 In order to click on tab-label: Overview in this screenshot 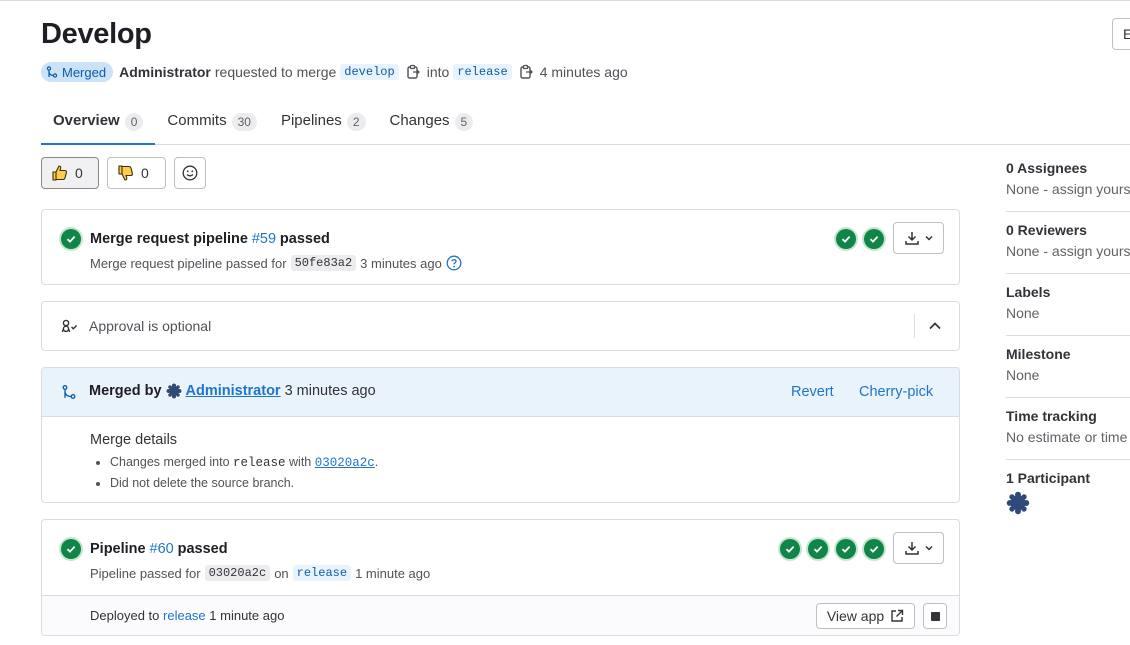, I will do `click(86, 120)`.